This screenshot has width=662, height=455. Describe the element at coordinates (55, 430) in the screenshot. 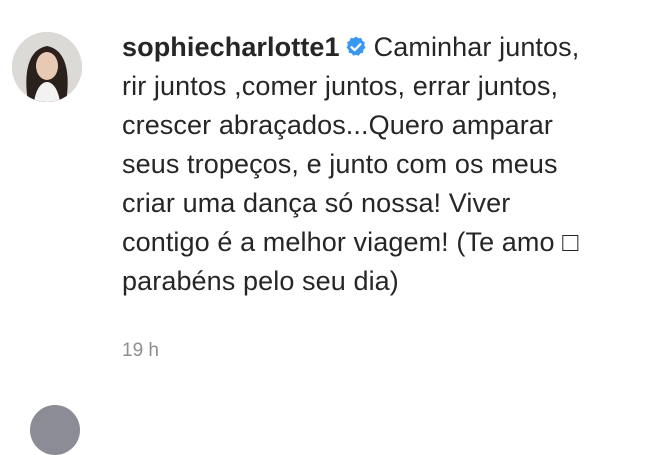

I see `next-comment-avatar` at that location.